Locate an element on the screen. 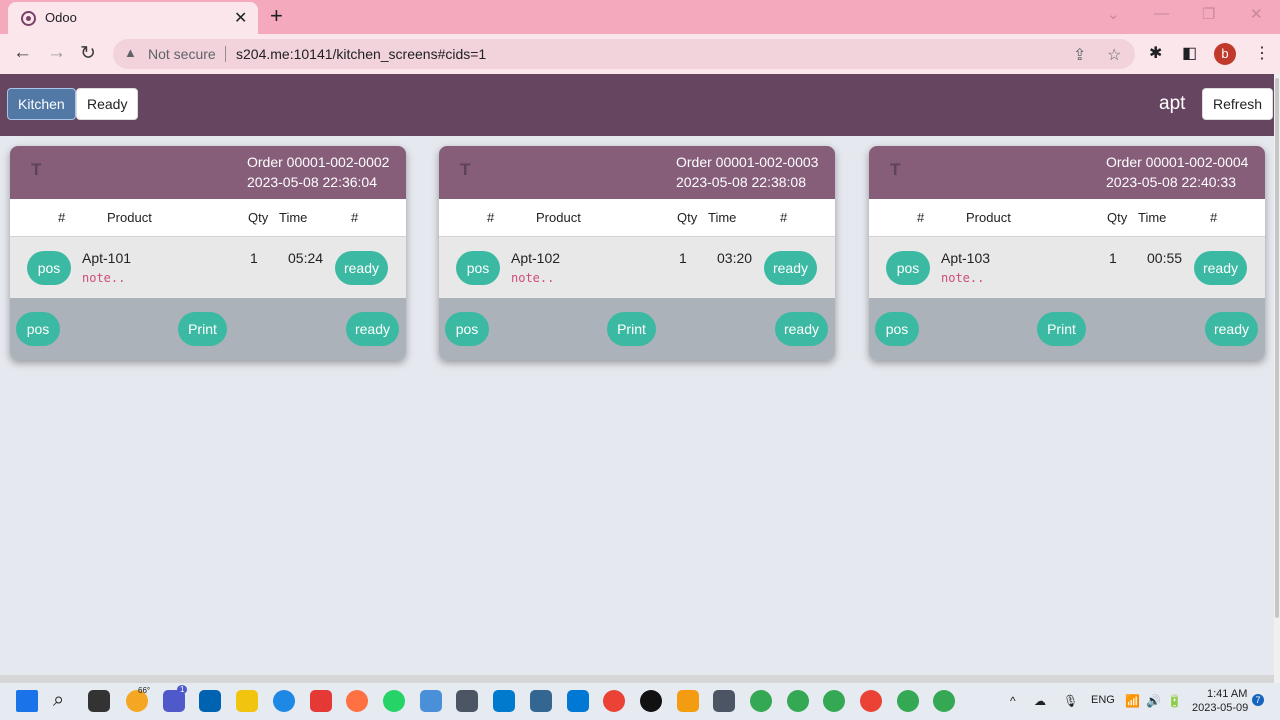 The width and height of the screenshot is (1280, 720). order-card-footer: pos Print ready is located at coordinates (1067, 329).